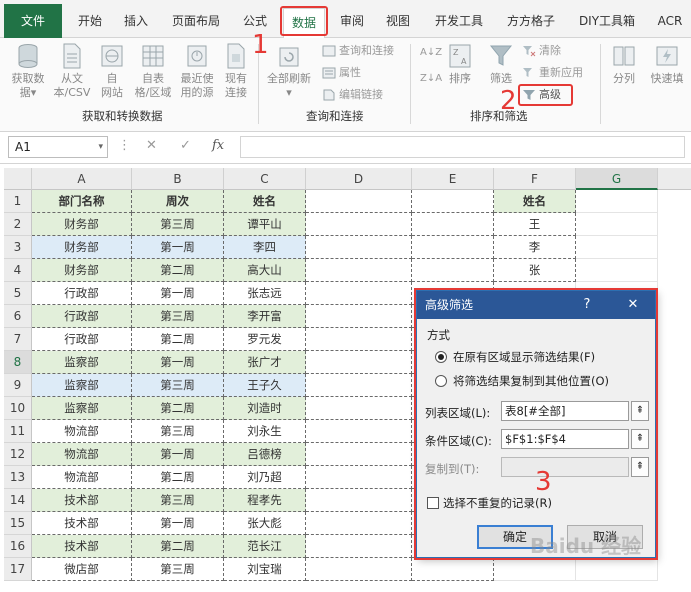  Describe the element at coordinates (72, 71) in the screenshot. I see `from-text-csv-button: 从文 本/CSV` at that location.